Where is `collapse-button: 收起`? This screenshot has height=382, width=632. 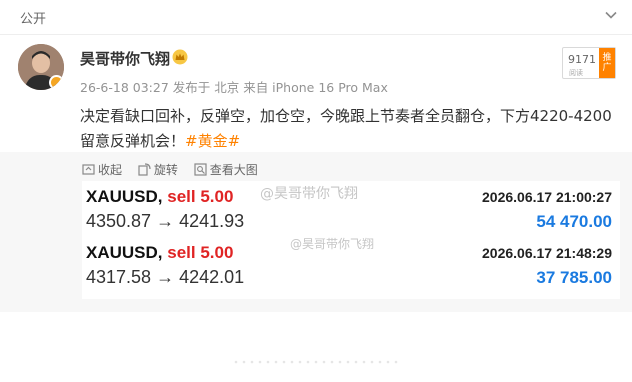 collapse-button: 收起 is located at coordinates (102, 169).